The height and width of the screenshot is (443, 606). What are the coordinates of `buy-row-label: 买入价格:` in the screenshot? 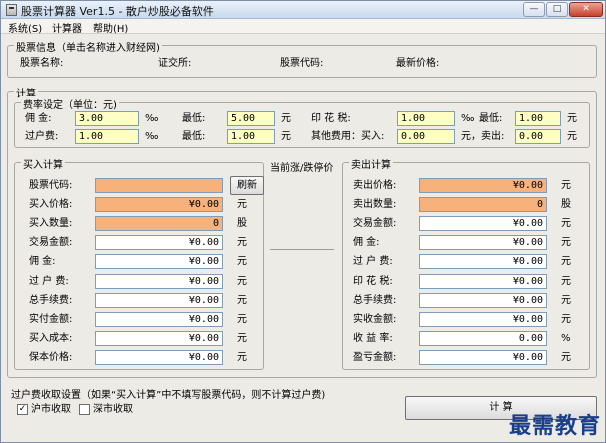 It's located at (51, 205).